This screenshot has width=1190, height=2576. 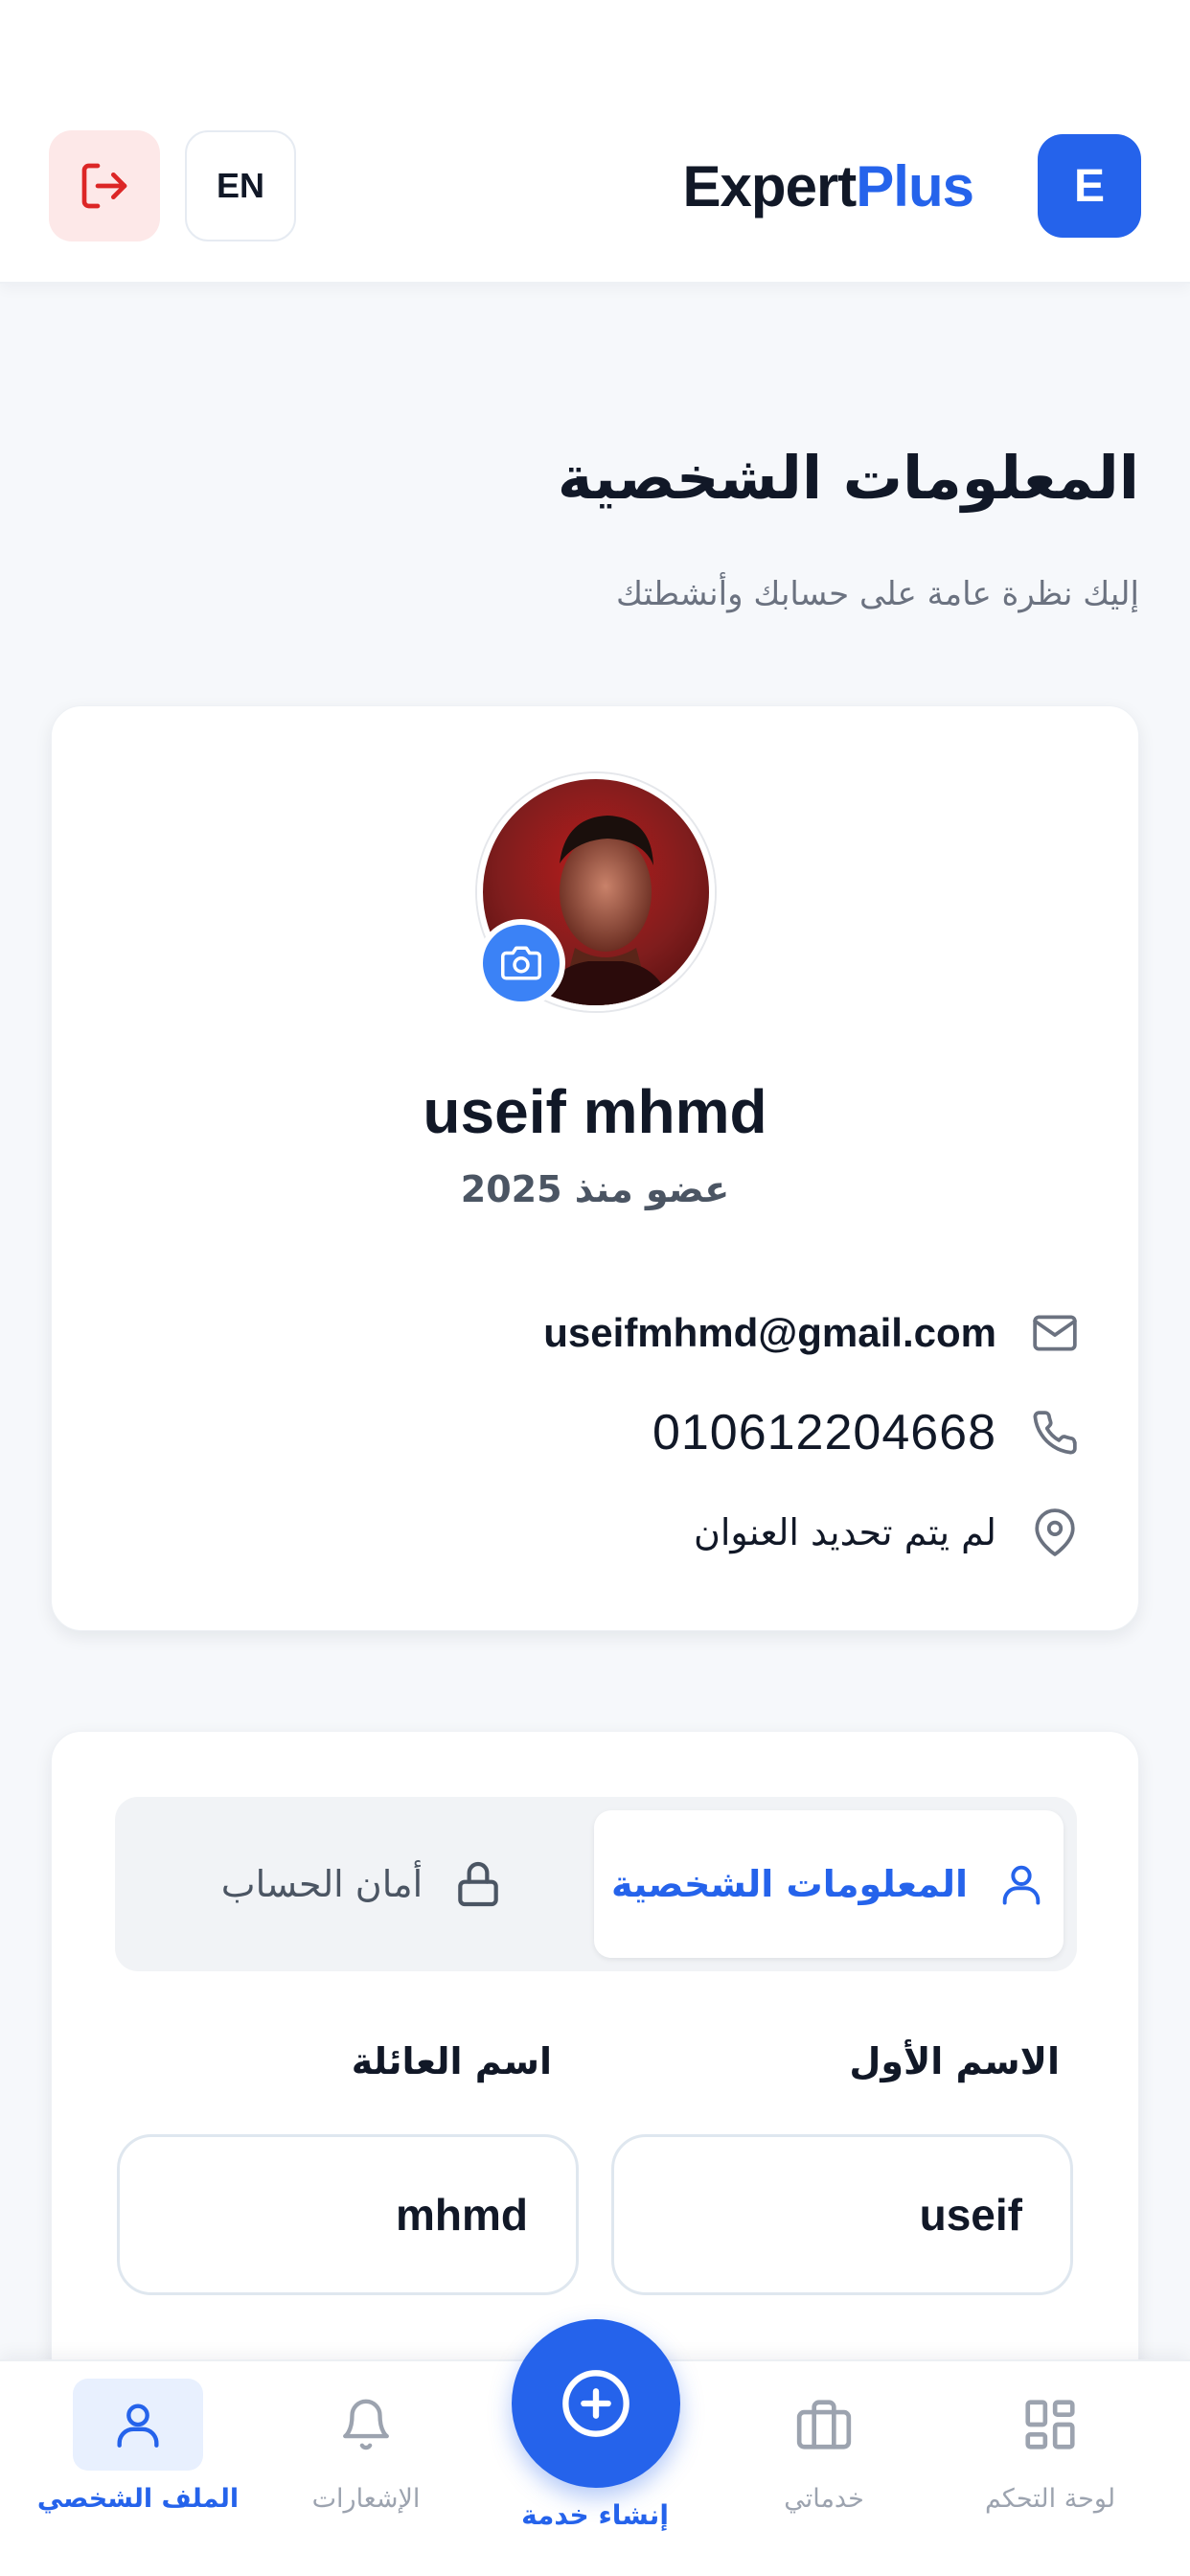 I want to click on mail-icon, so click(x=1055, y=1333).